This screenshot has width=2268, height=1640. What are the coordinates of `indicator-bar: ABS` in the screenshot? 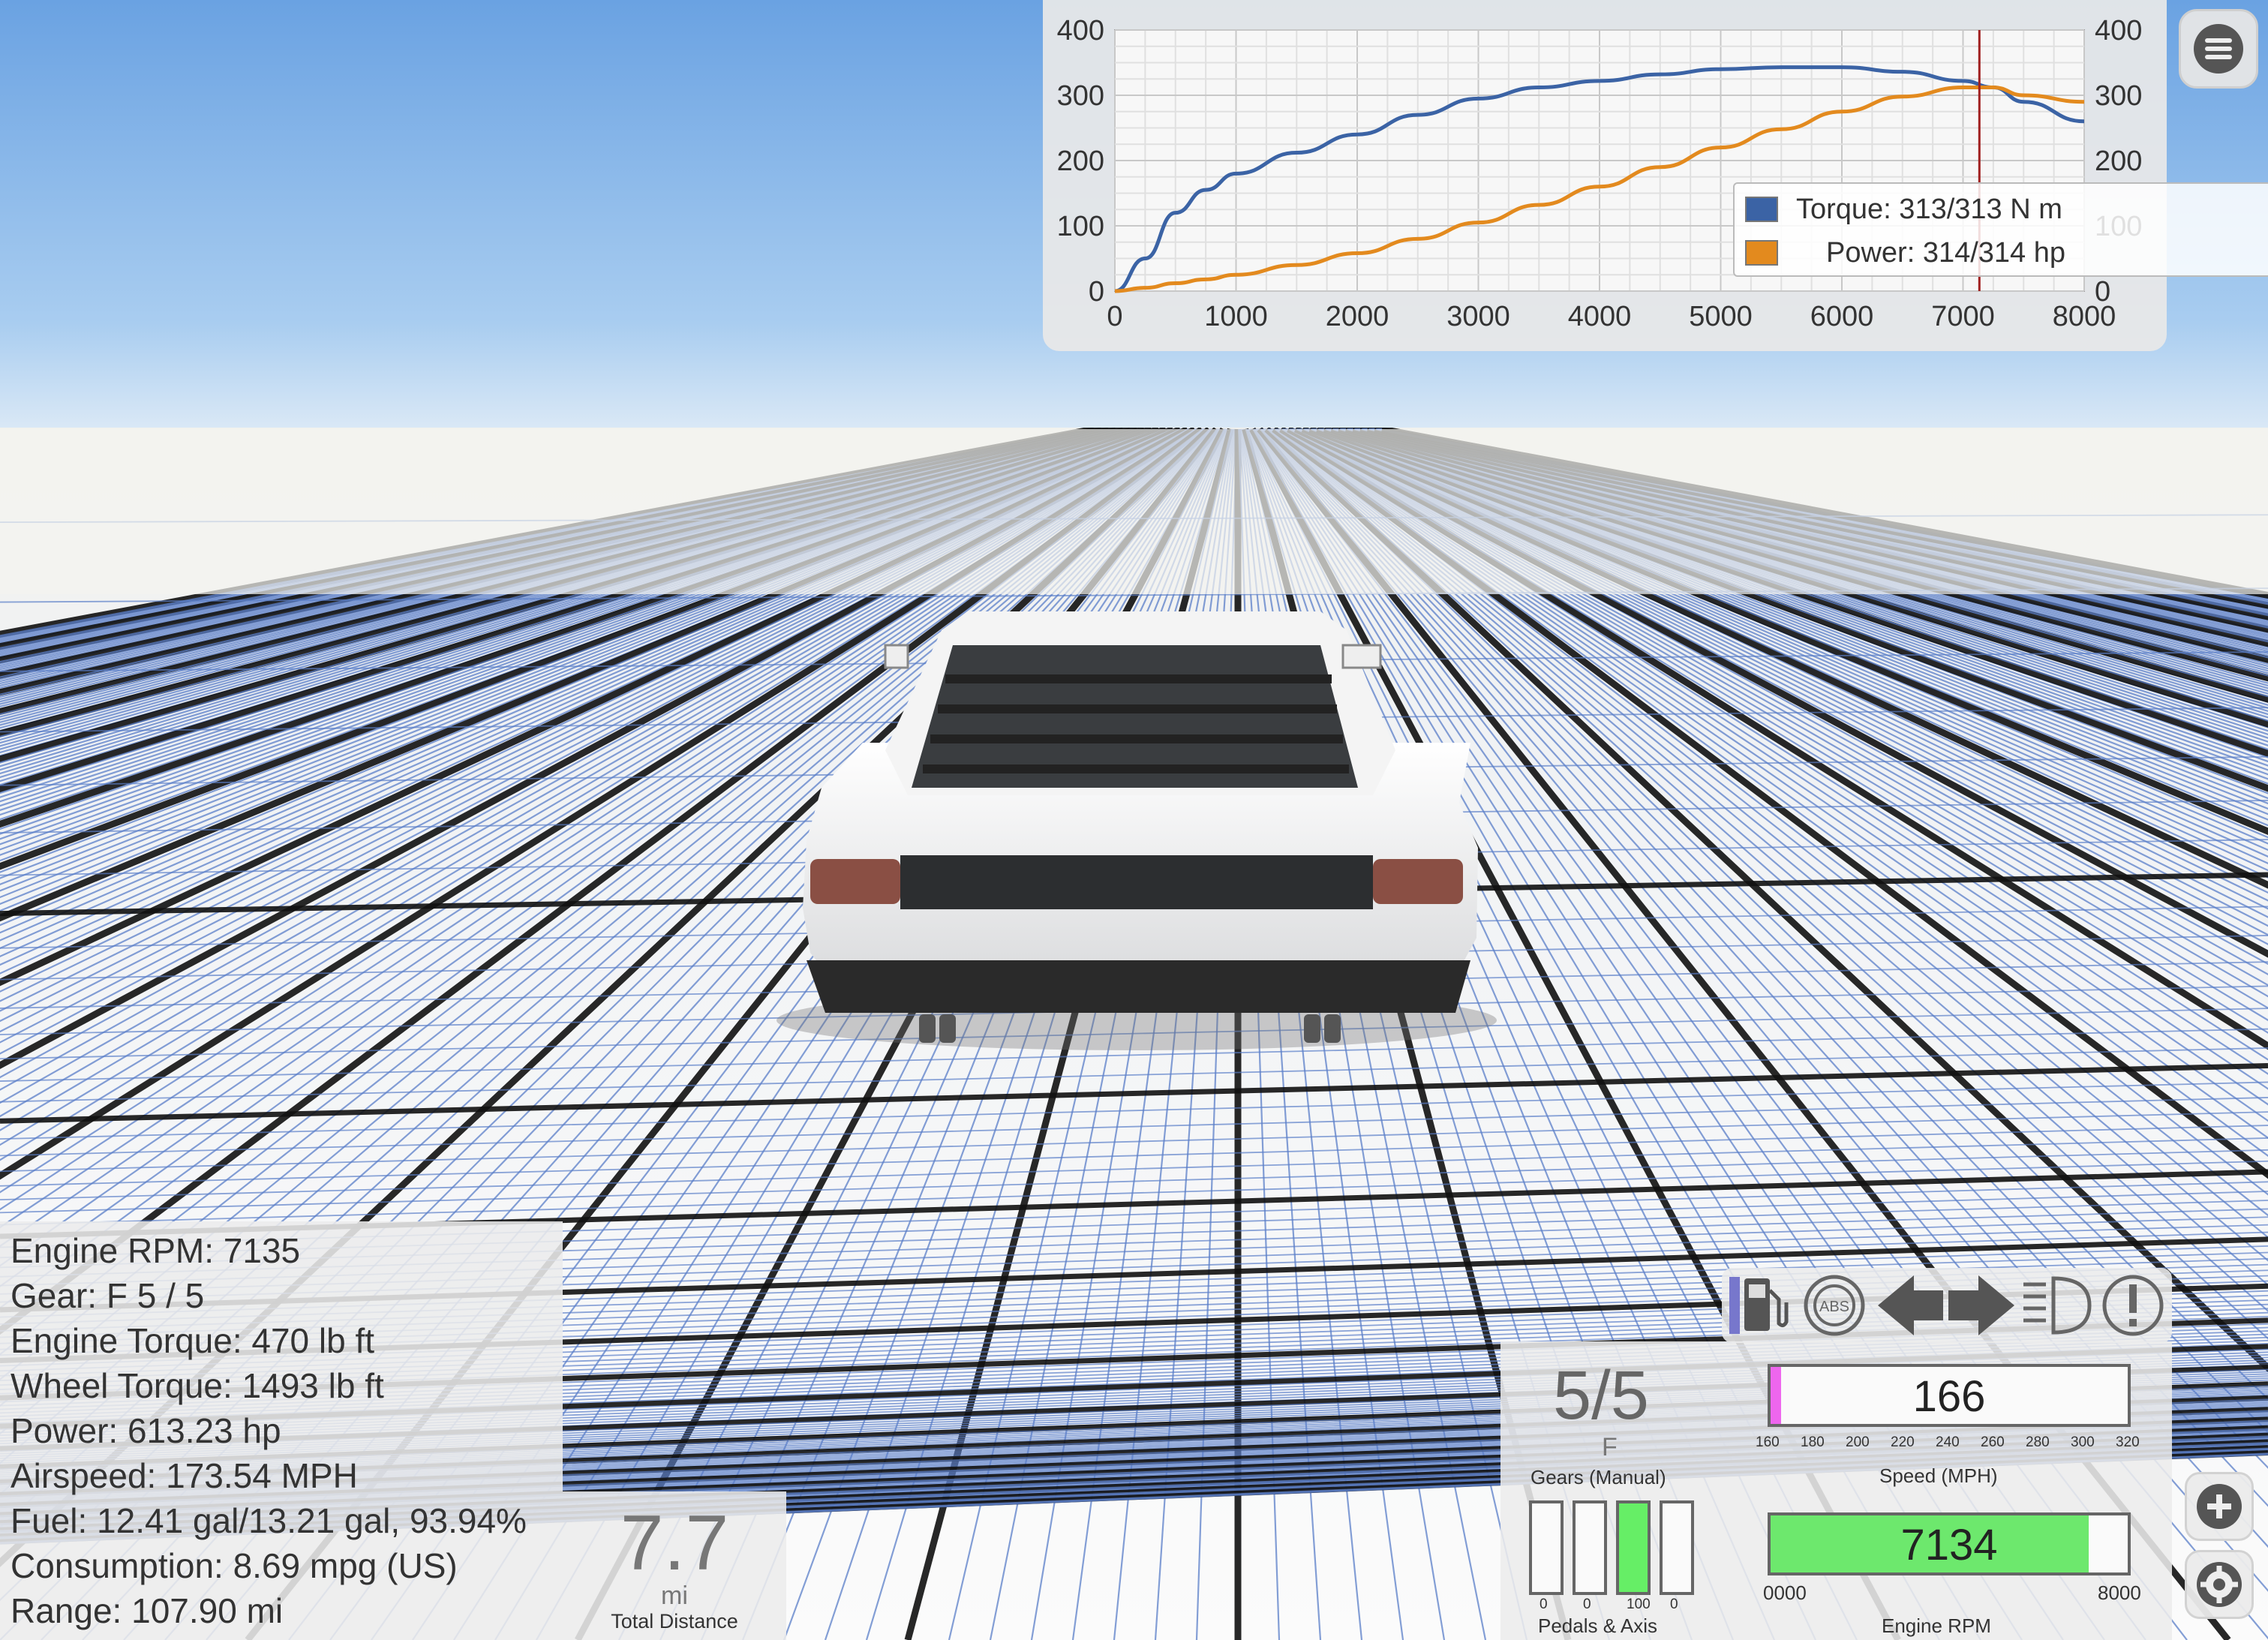 It's located at (1947, 1305).